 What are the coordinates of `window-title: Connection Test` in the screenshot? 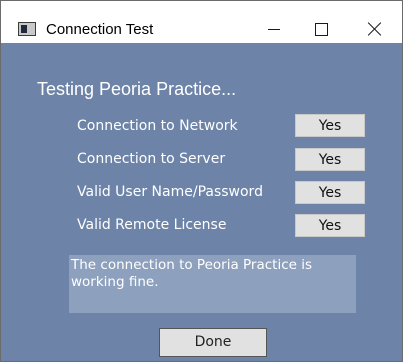 It's located at (100, 29).